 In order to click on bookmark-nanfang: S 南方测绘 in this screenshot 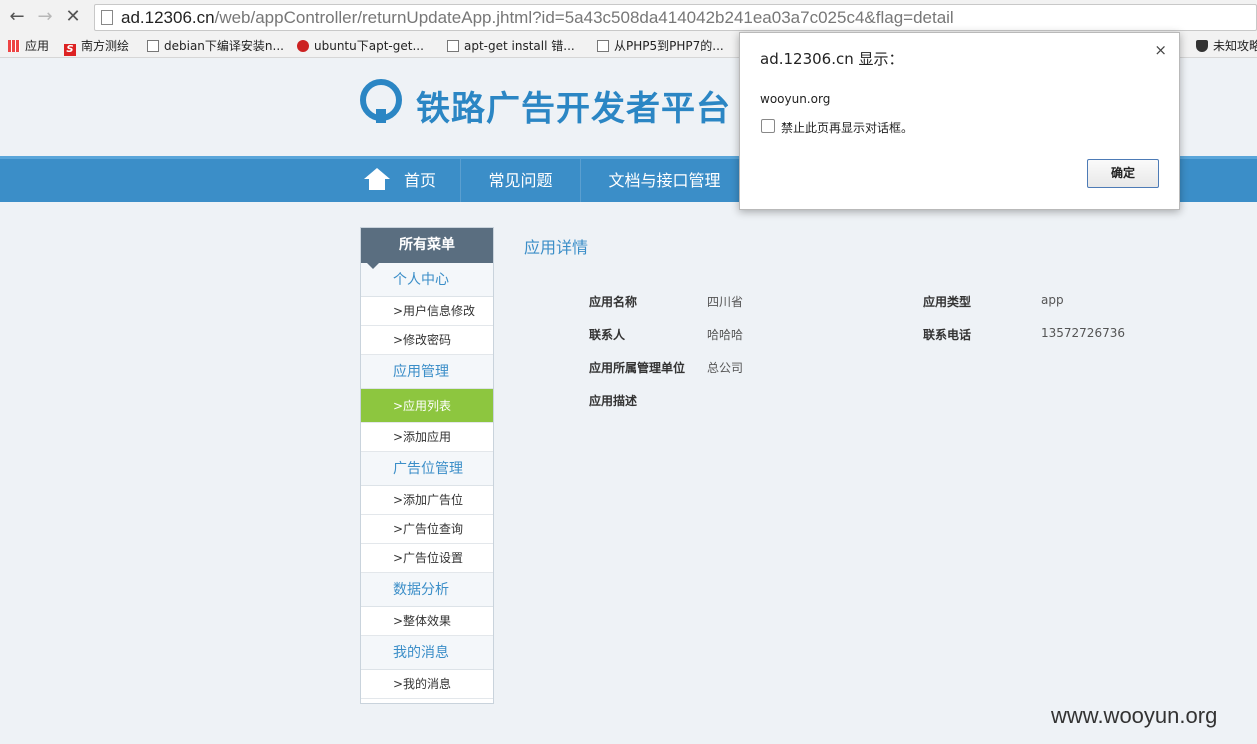, I will do `click(96, 47)`.